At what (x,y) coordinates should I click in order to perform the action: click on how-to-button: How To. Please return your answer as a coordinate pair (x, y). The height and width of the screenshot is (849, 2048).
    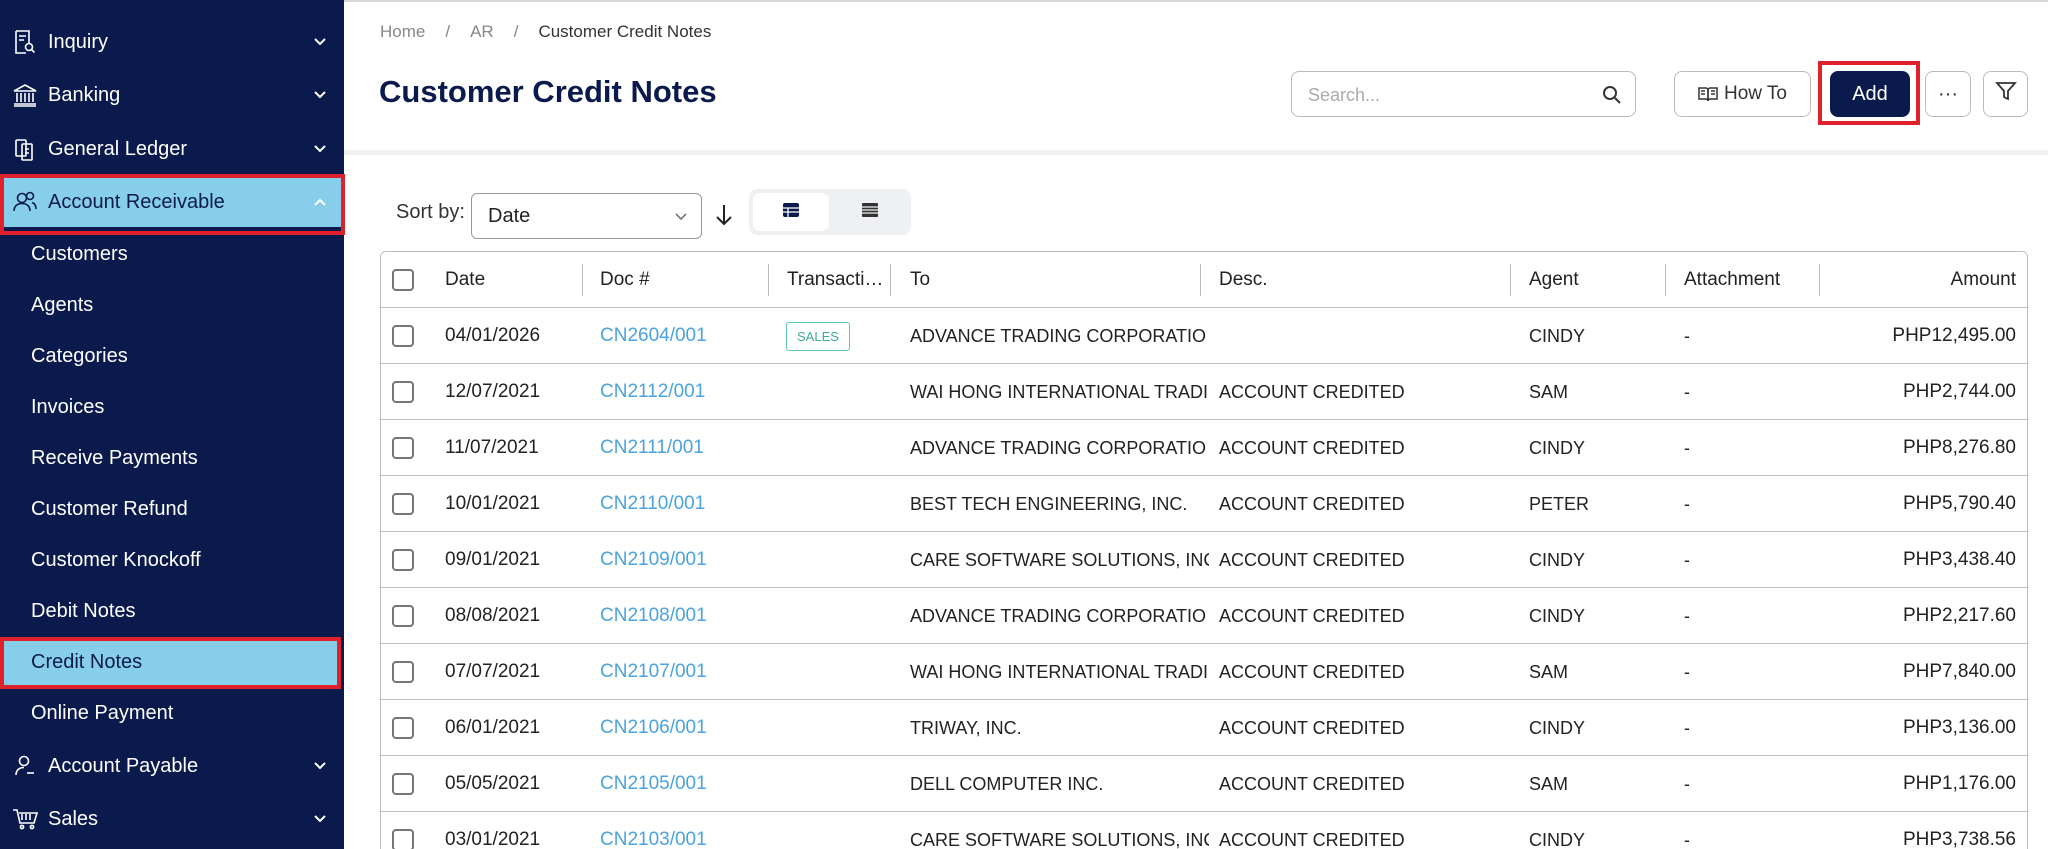
    Looking at the image, I should click on (1742, 94).